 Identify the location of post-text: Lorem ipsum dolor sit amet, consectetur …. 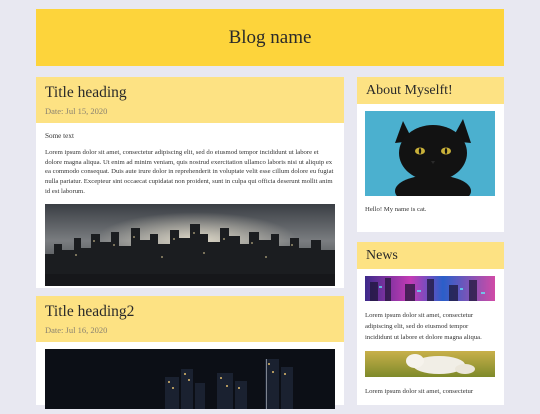
(189, 172).